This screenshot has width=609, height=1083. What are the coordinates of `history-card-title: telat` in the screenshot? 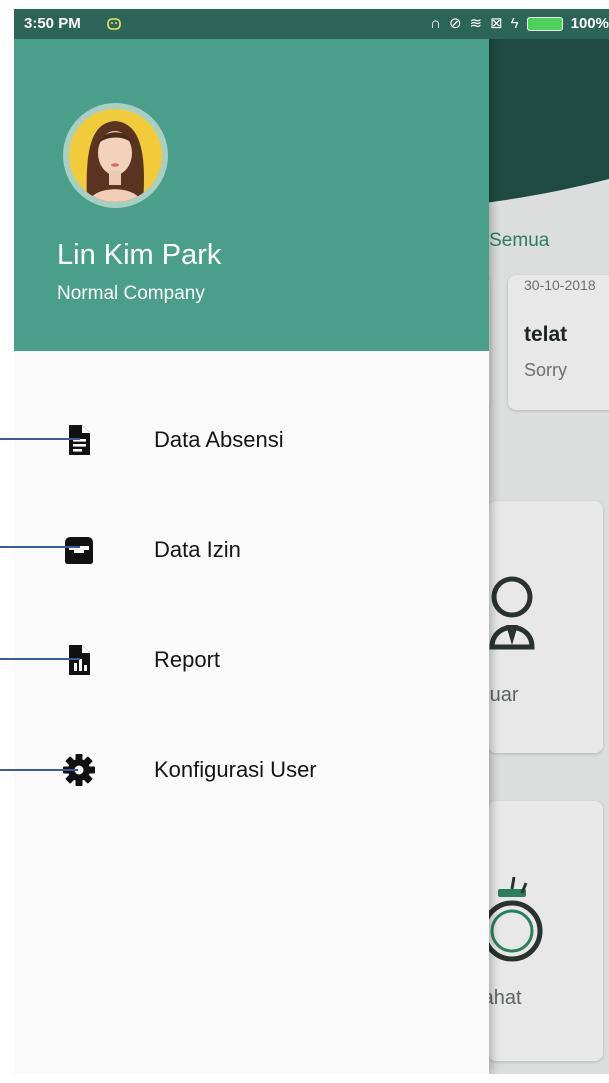 It's located at (546, 334).